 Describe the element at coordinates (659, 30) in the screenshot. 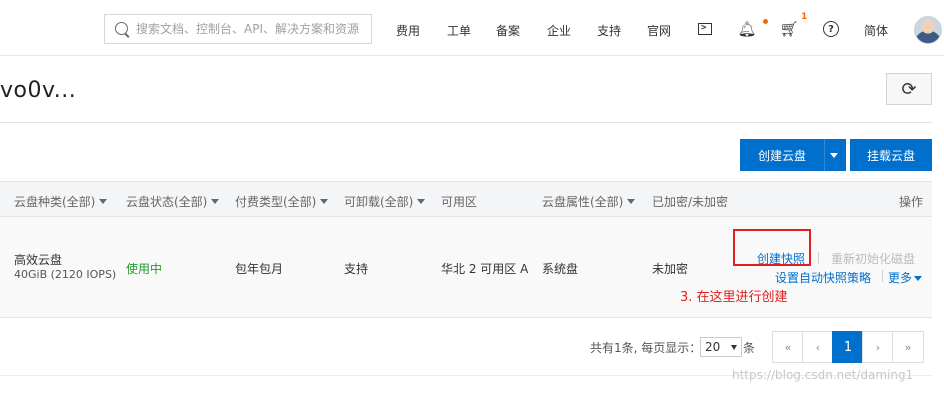

I see `nav-official-site: 官网` at that location.